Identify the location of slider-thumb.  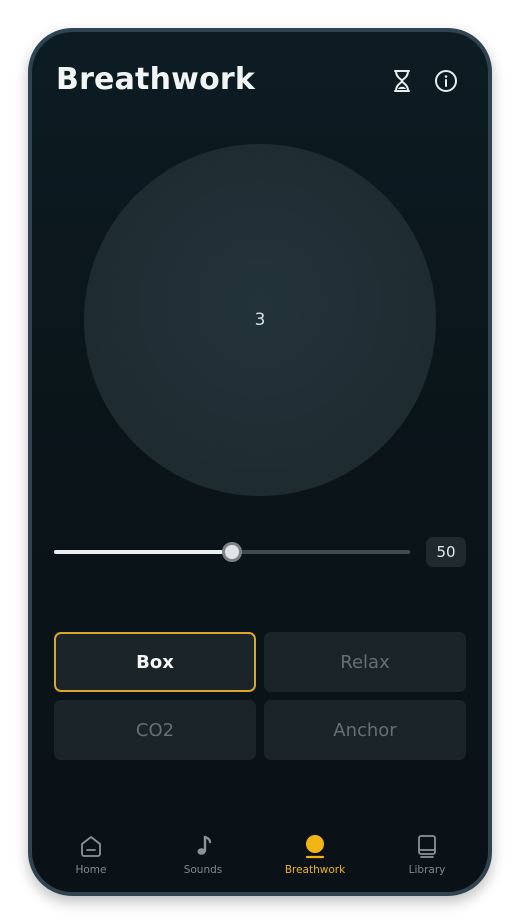
(232, 552).